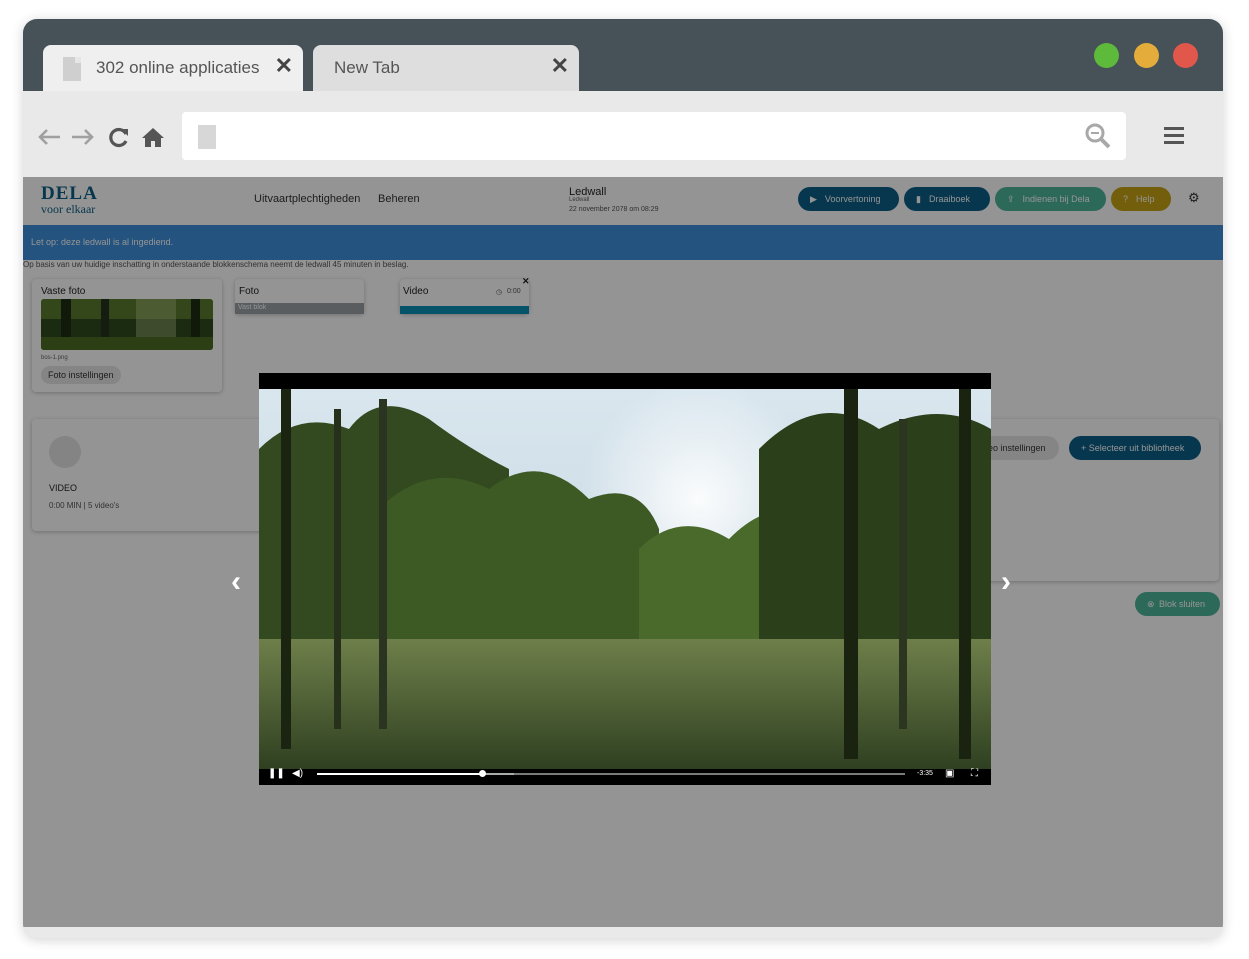 The width and height of the screenshot is (1249, 959). I want to click on tab-active: 302 online applicaties ✕, so click(173, 68).